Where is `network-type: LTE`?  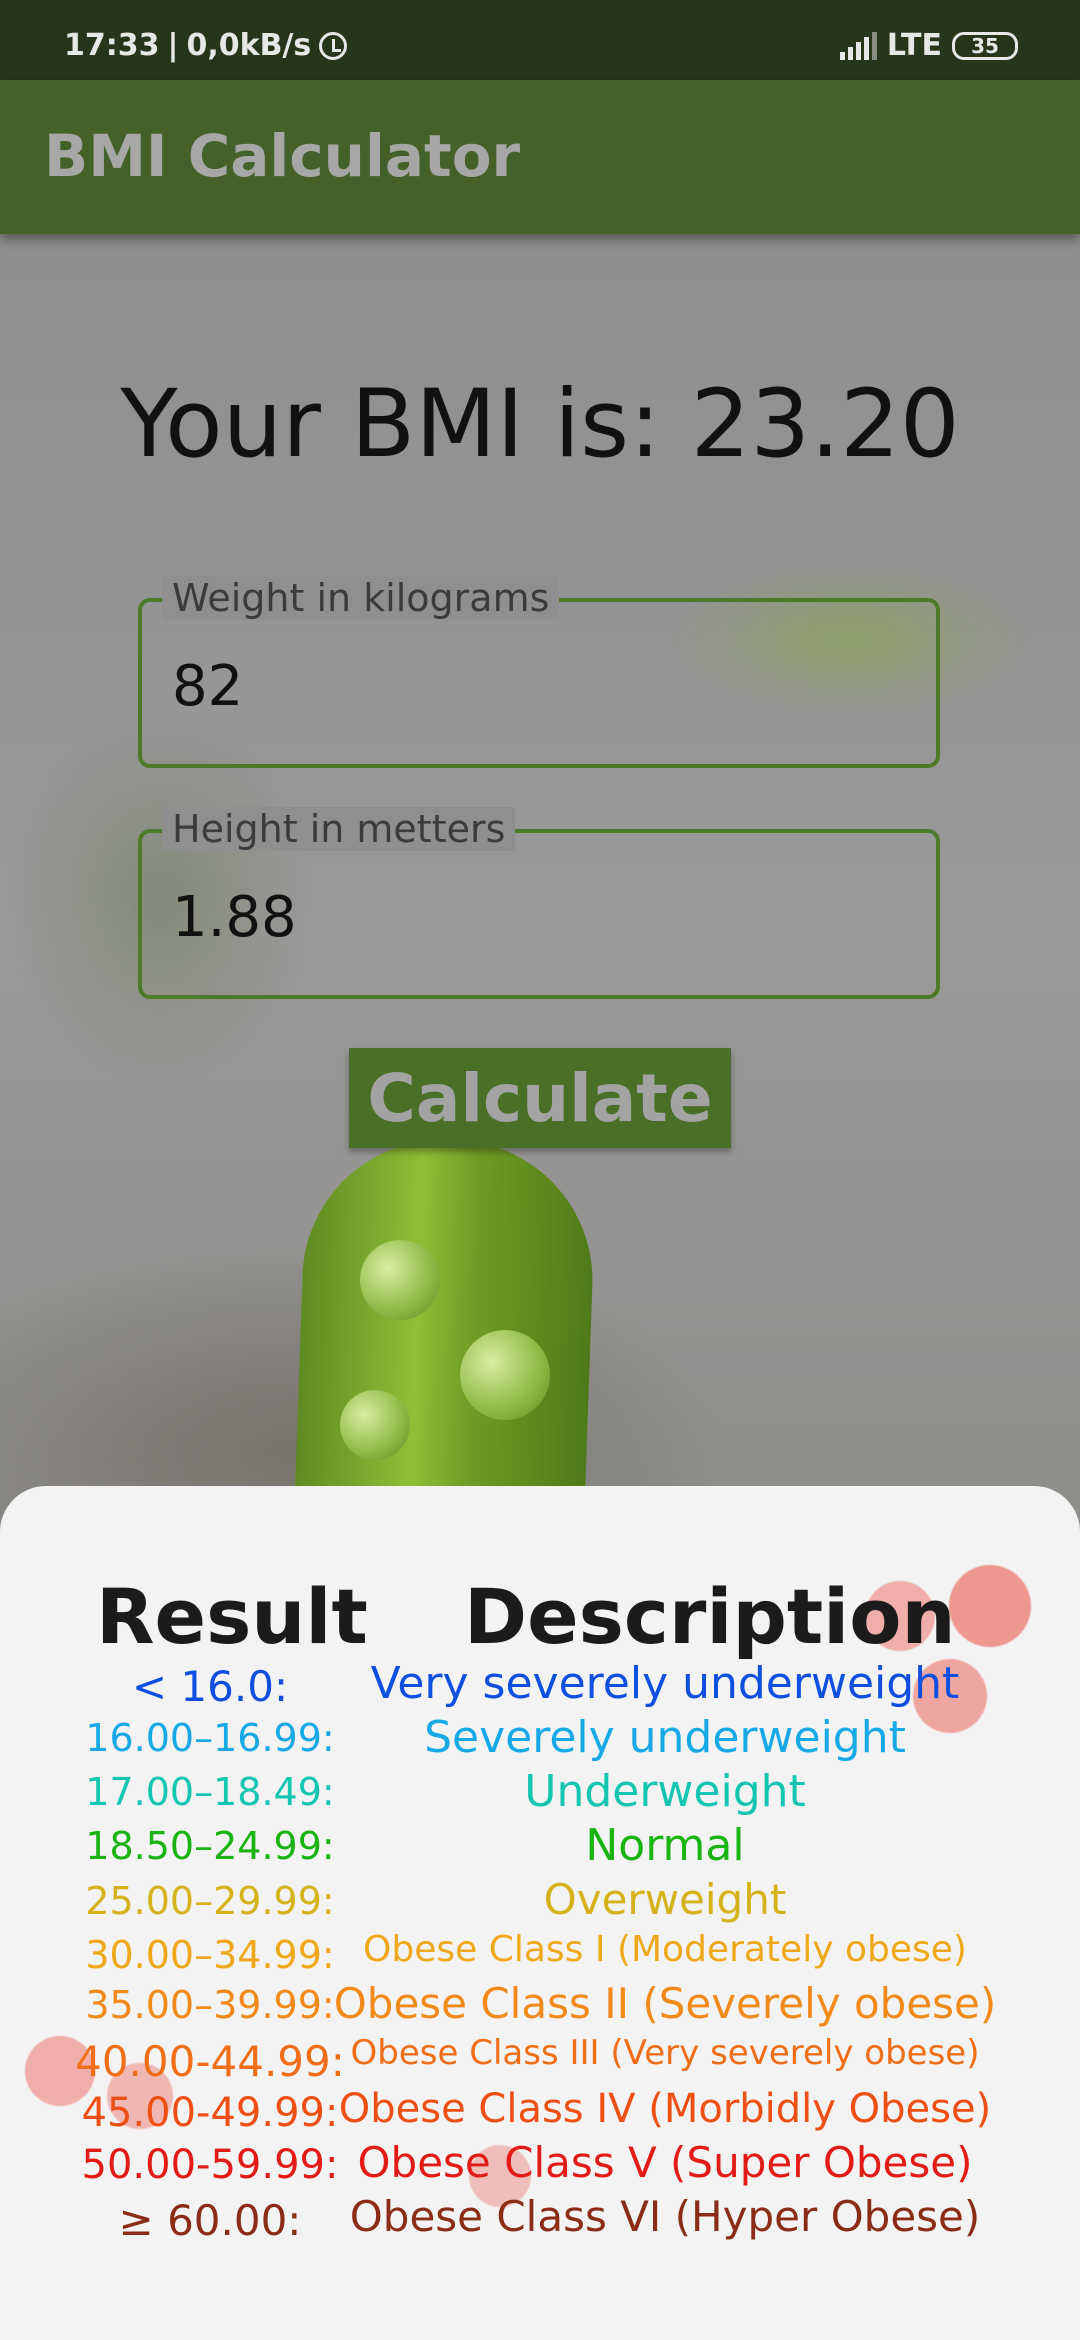 network-type: LTE is located at coordinates (914, 45).